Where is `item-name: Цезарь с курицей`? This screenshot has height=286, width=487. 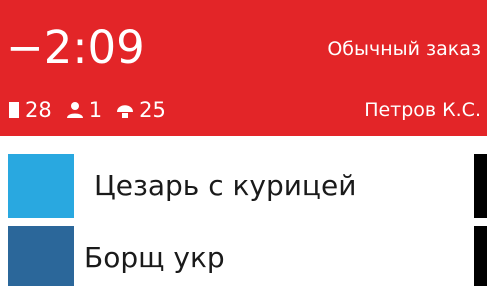 item-name: Цезарь с курицей is located at coordinates (225, 185).